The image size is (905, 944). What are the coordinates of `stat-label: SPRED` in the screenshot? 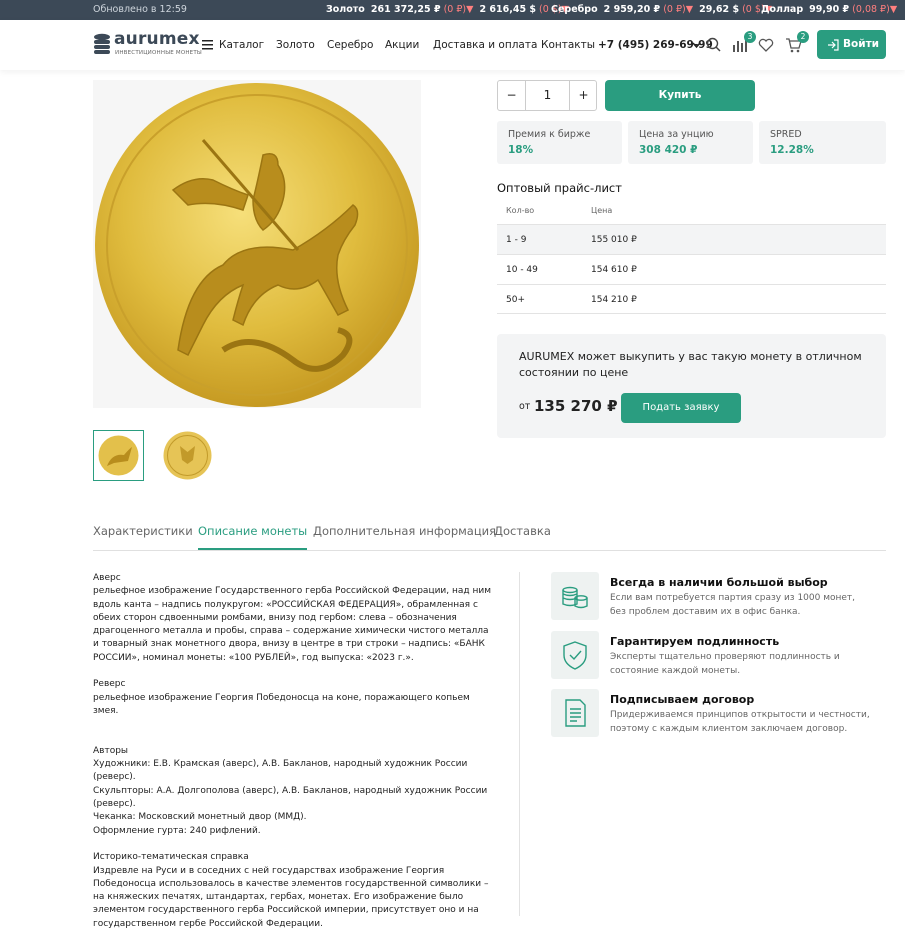 It's located at (786, 134).